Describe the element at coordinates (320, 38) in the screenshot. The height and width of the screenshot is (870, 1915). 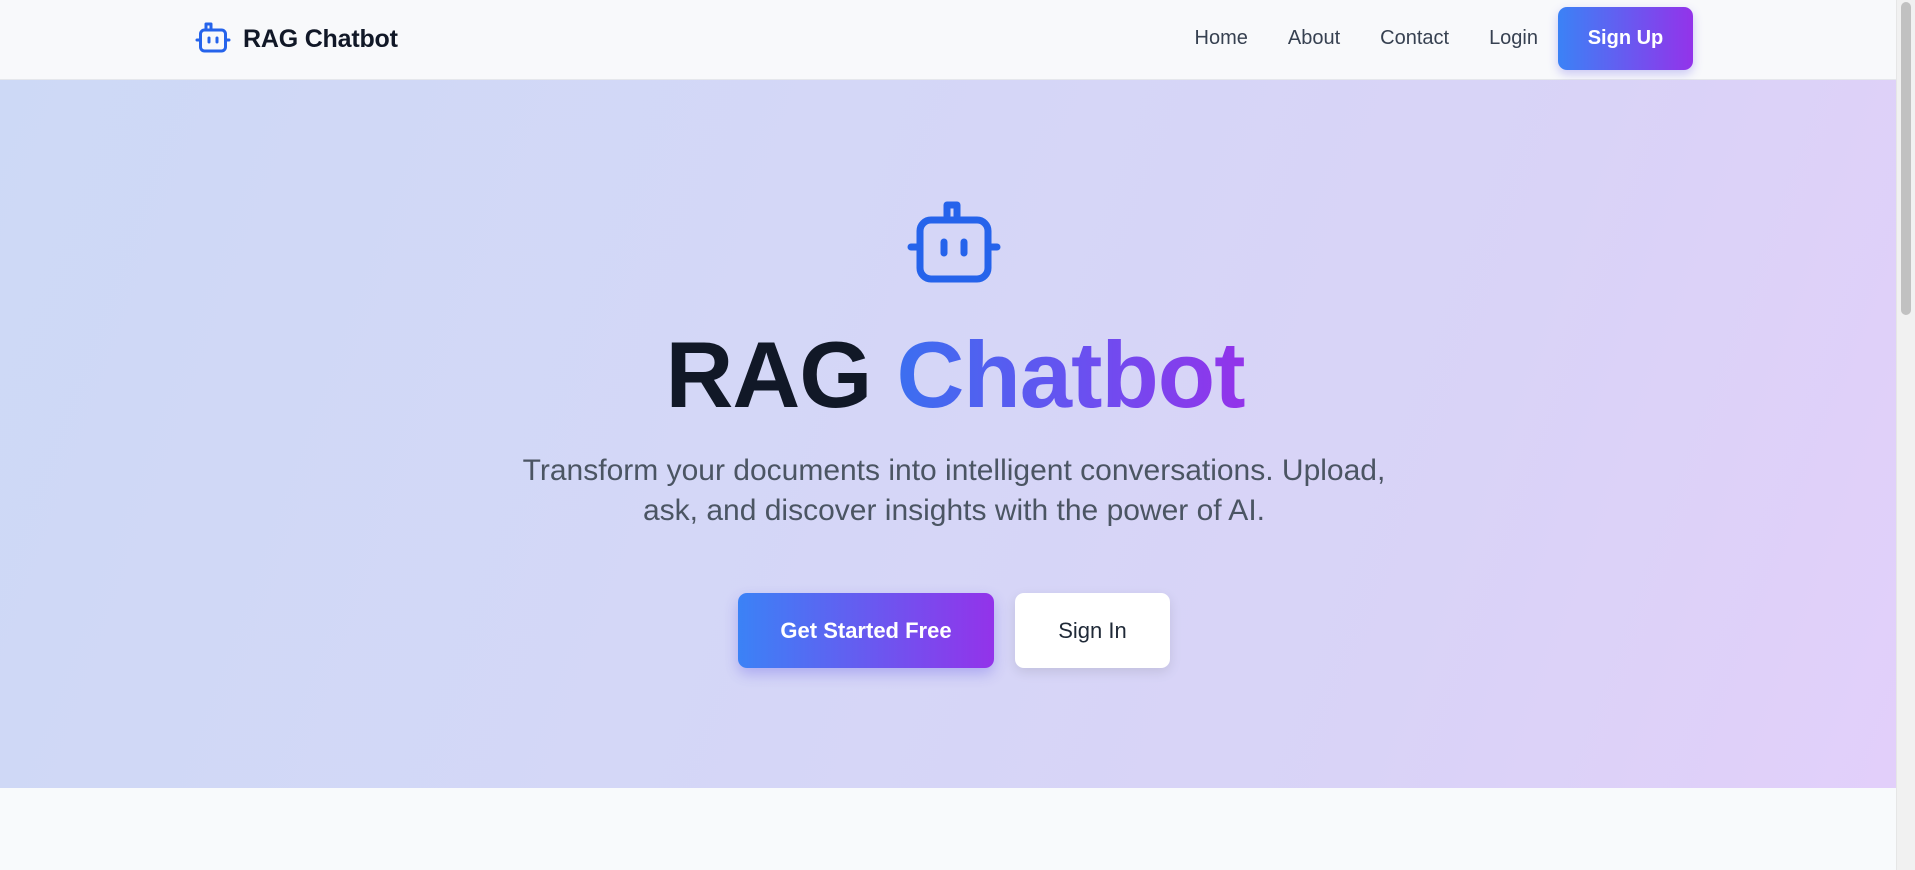
I see `brand-name: RAG Chatbot` at that location.